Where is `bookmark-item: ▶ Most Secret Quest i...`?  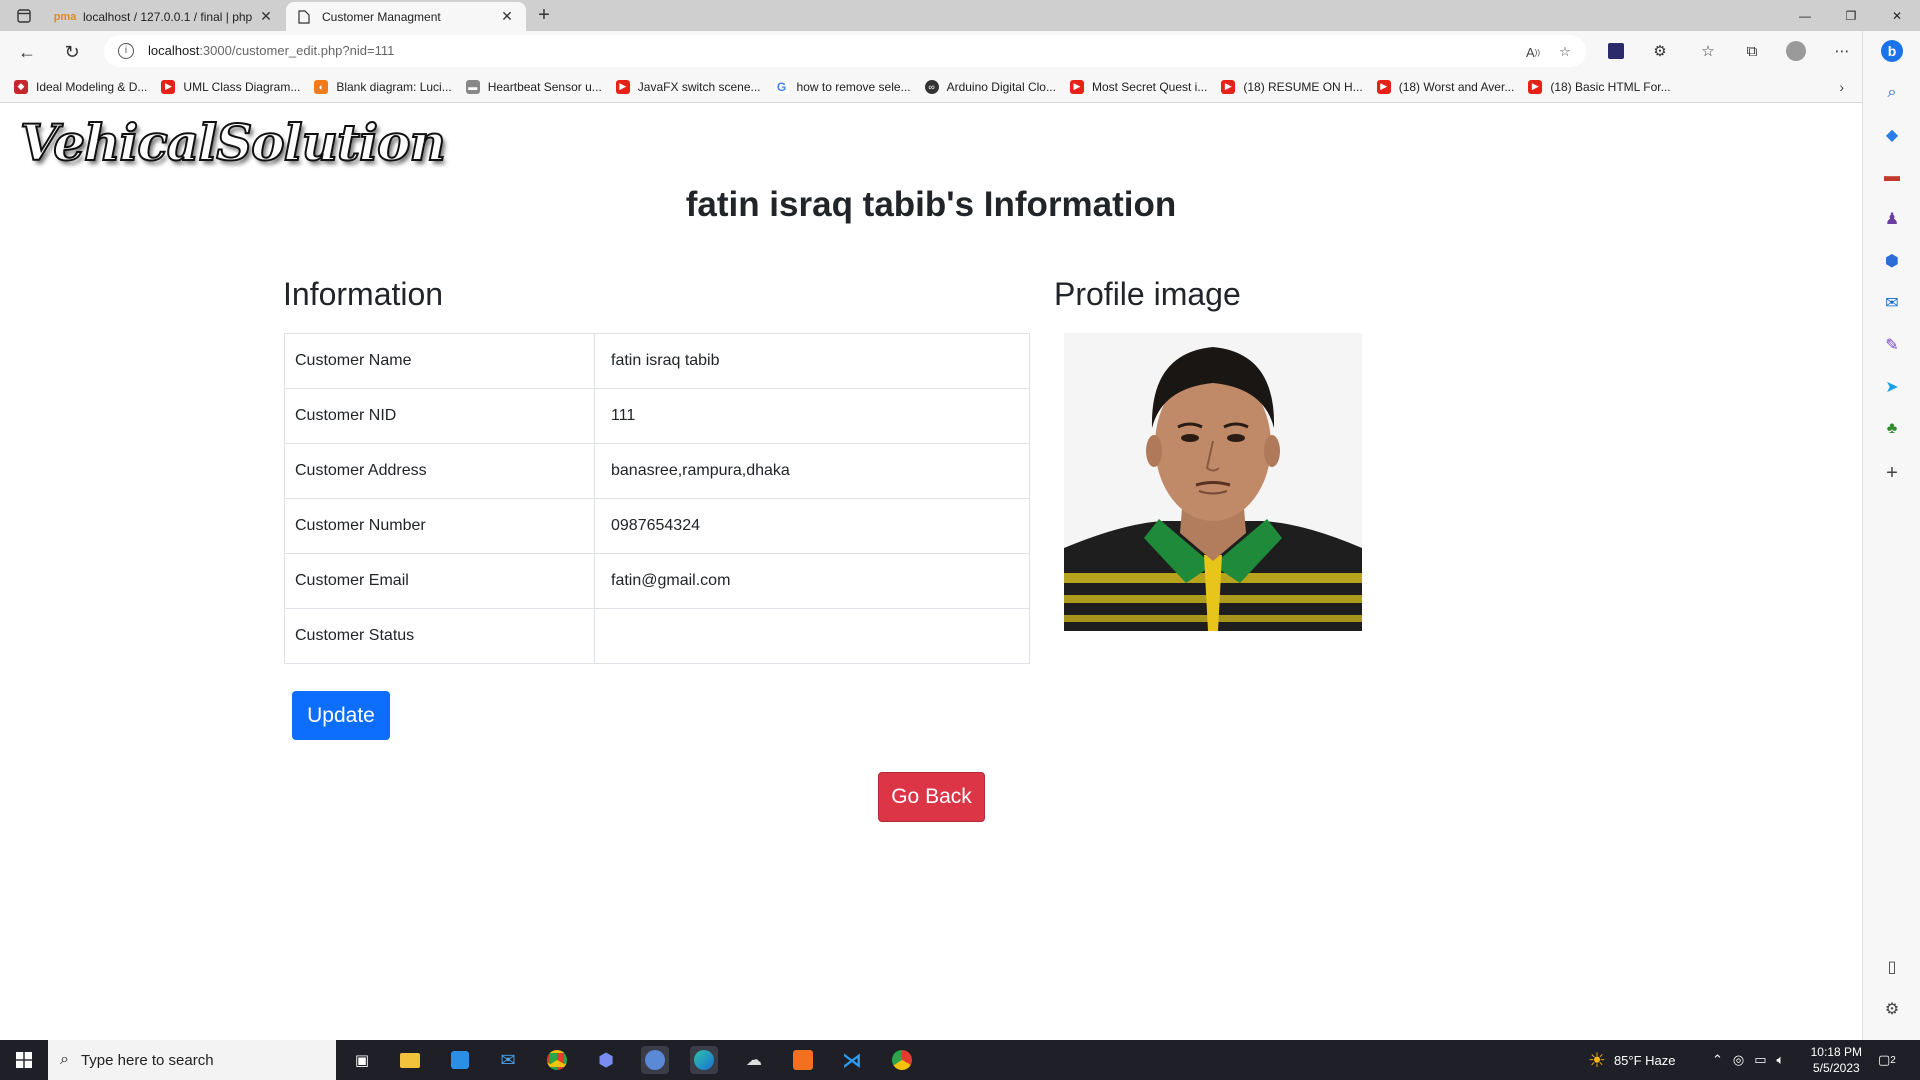 bookmark-item: ▶ Most Secret Quest i... is located at coordinates (1138, 86).